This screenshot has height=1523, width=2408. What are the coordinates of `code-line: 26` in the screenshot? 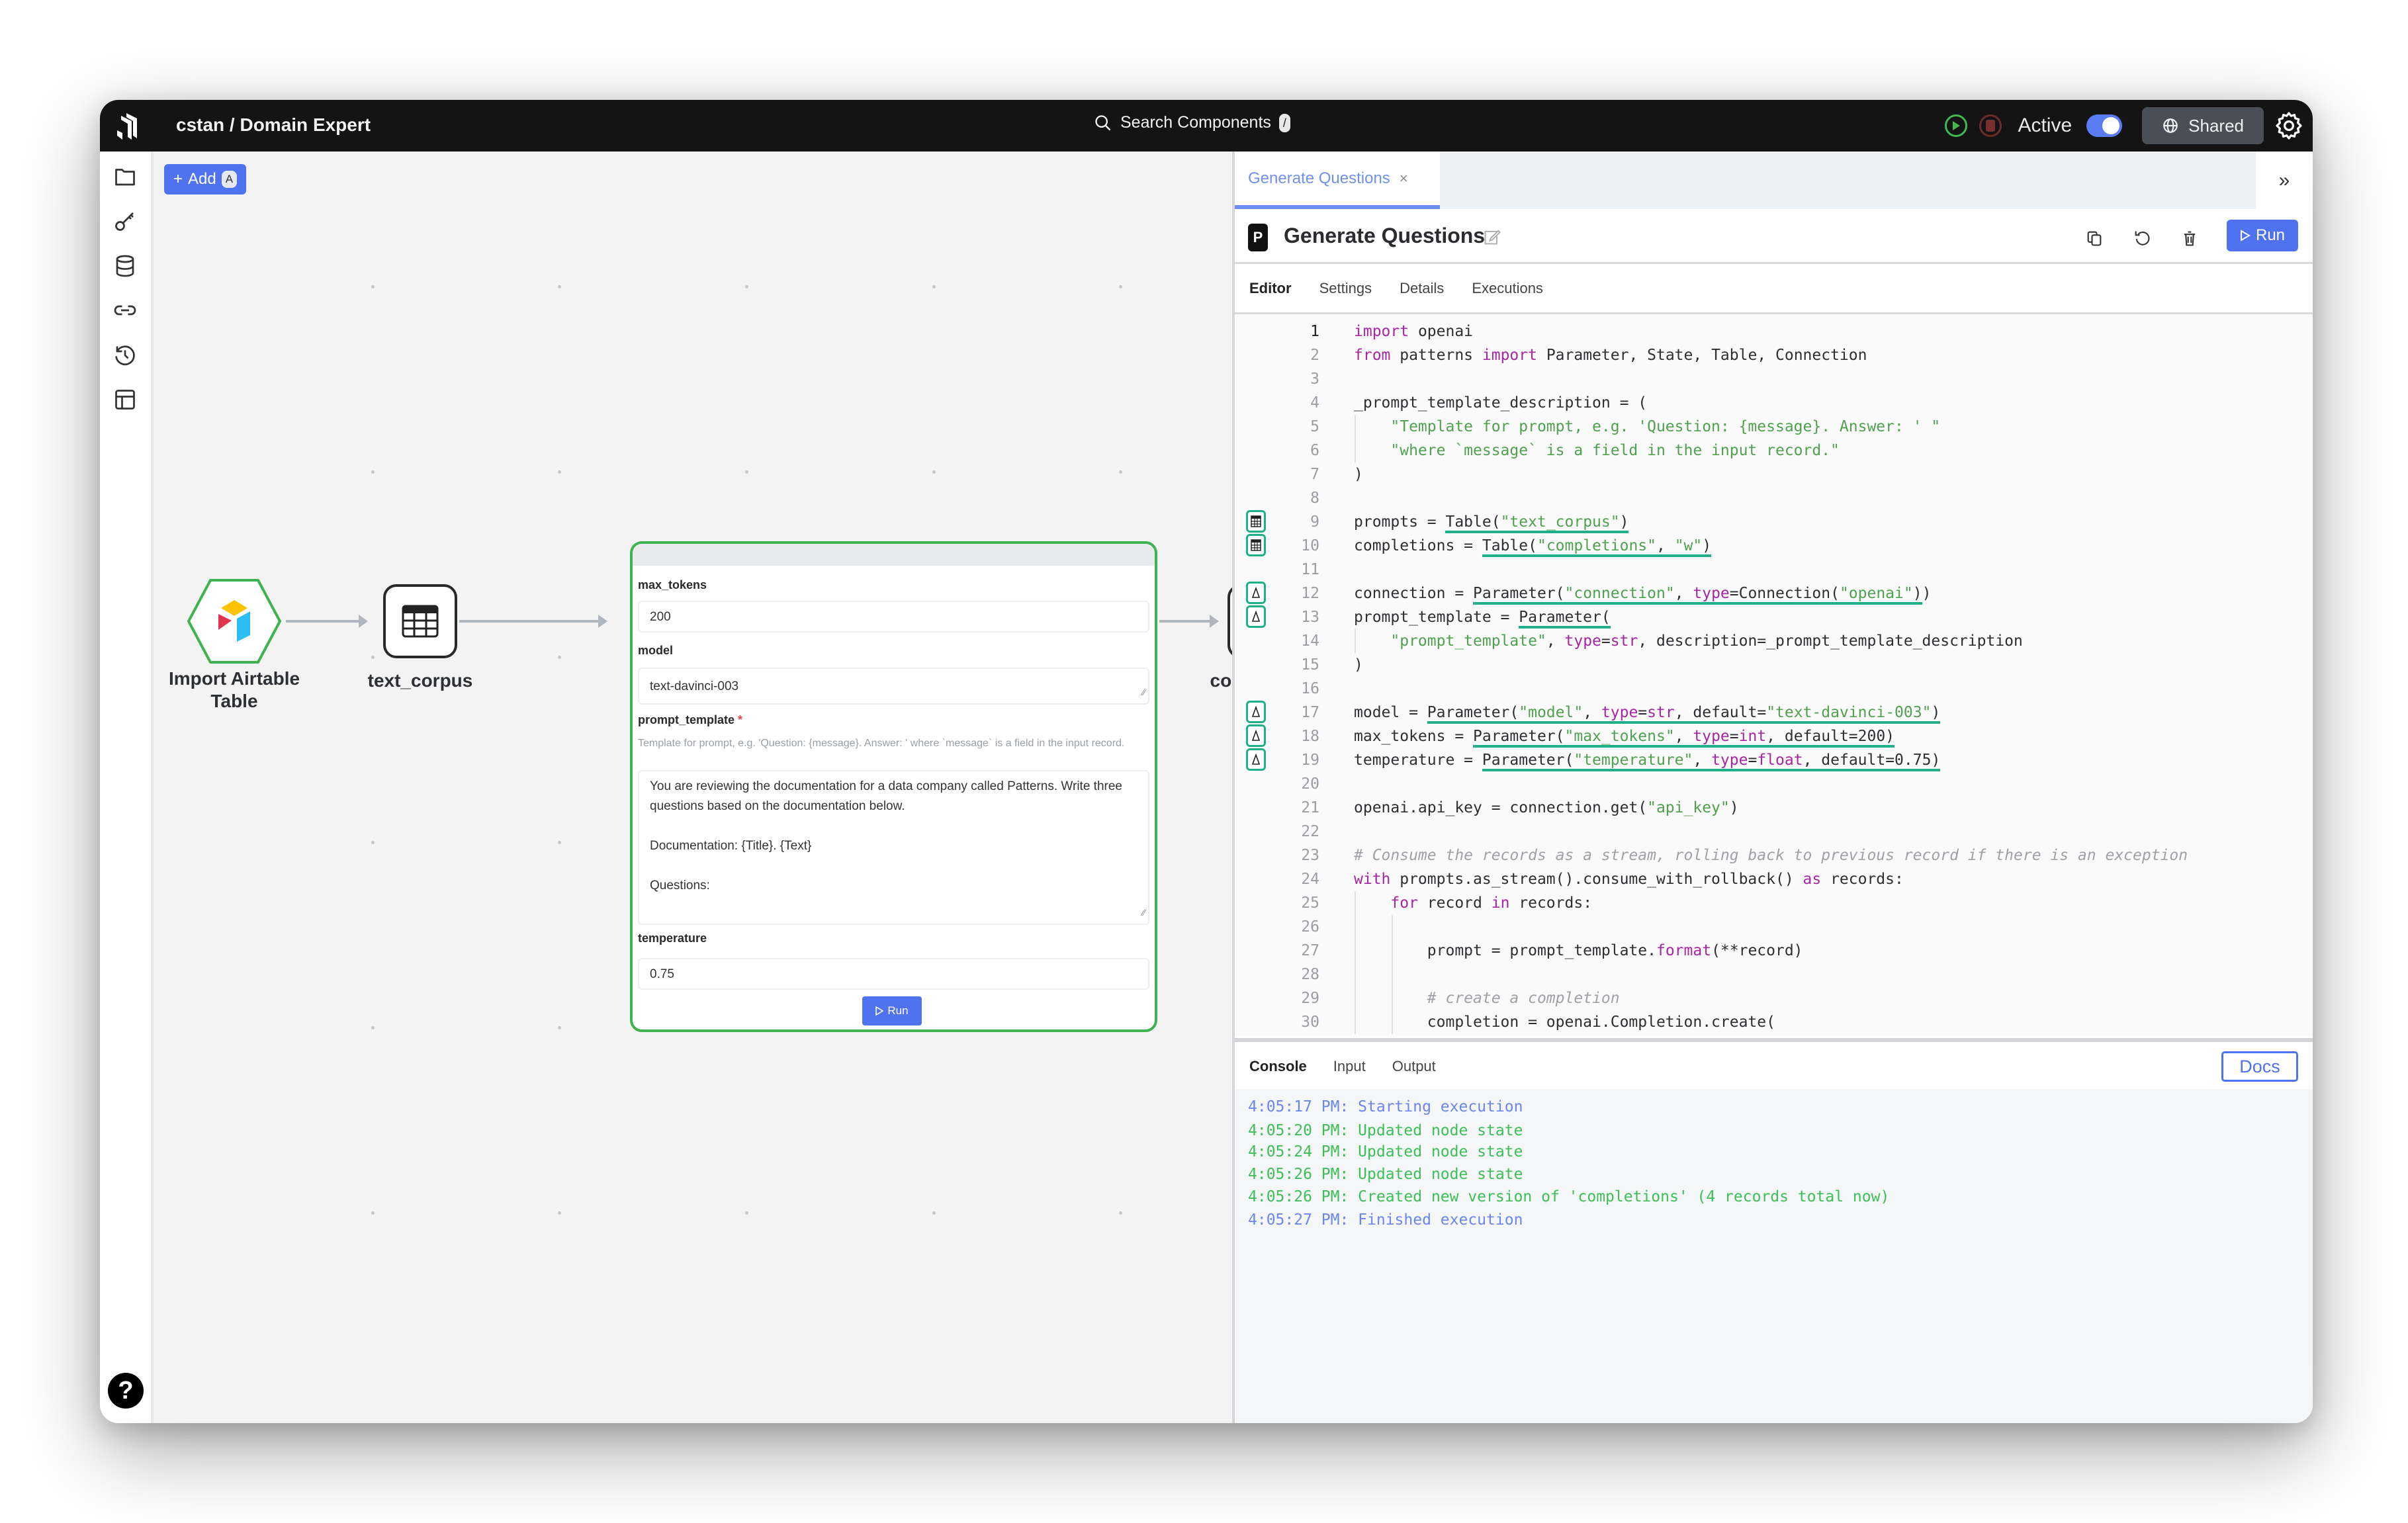 It's located at (1774, 927).